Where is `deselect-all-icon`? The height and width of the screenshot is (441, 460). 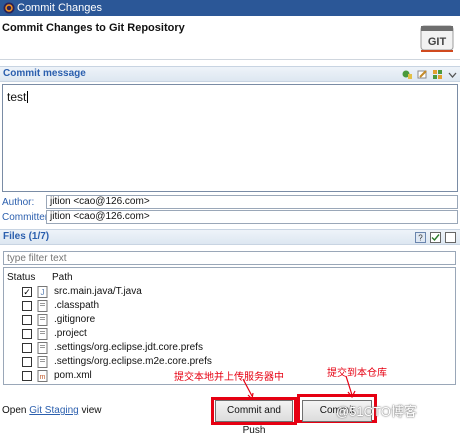 deselect-all-icon is located at coordinates (450, 237).